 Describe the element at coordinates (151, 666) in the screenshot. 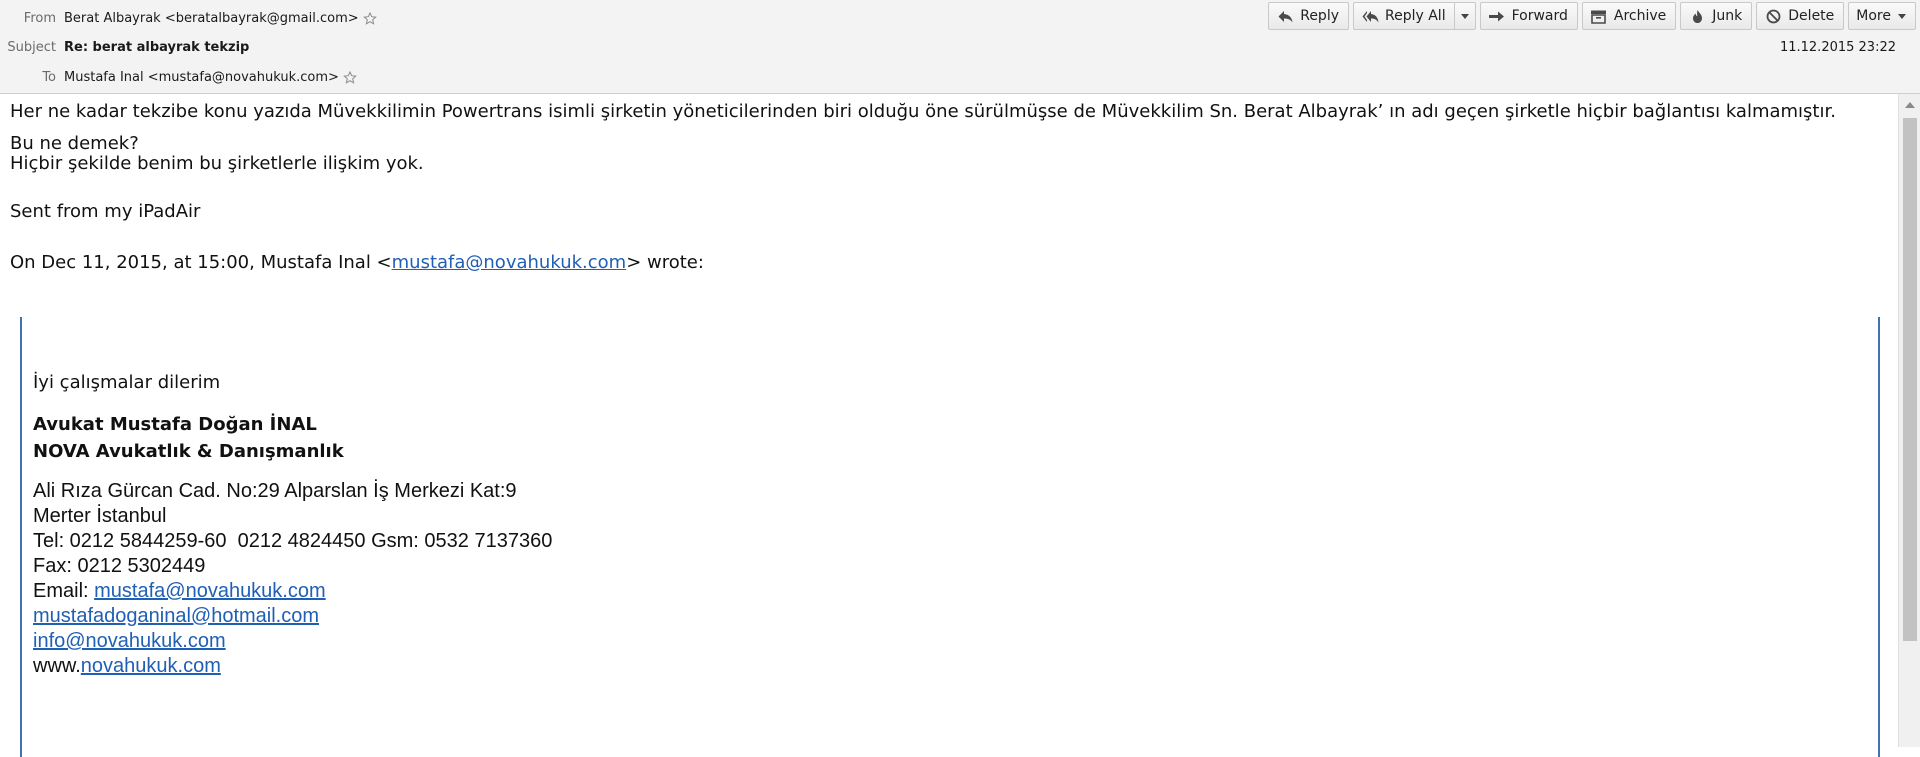

I see `website-link: novahukuk.com` at that location.